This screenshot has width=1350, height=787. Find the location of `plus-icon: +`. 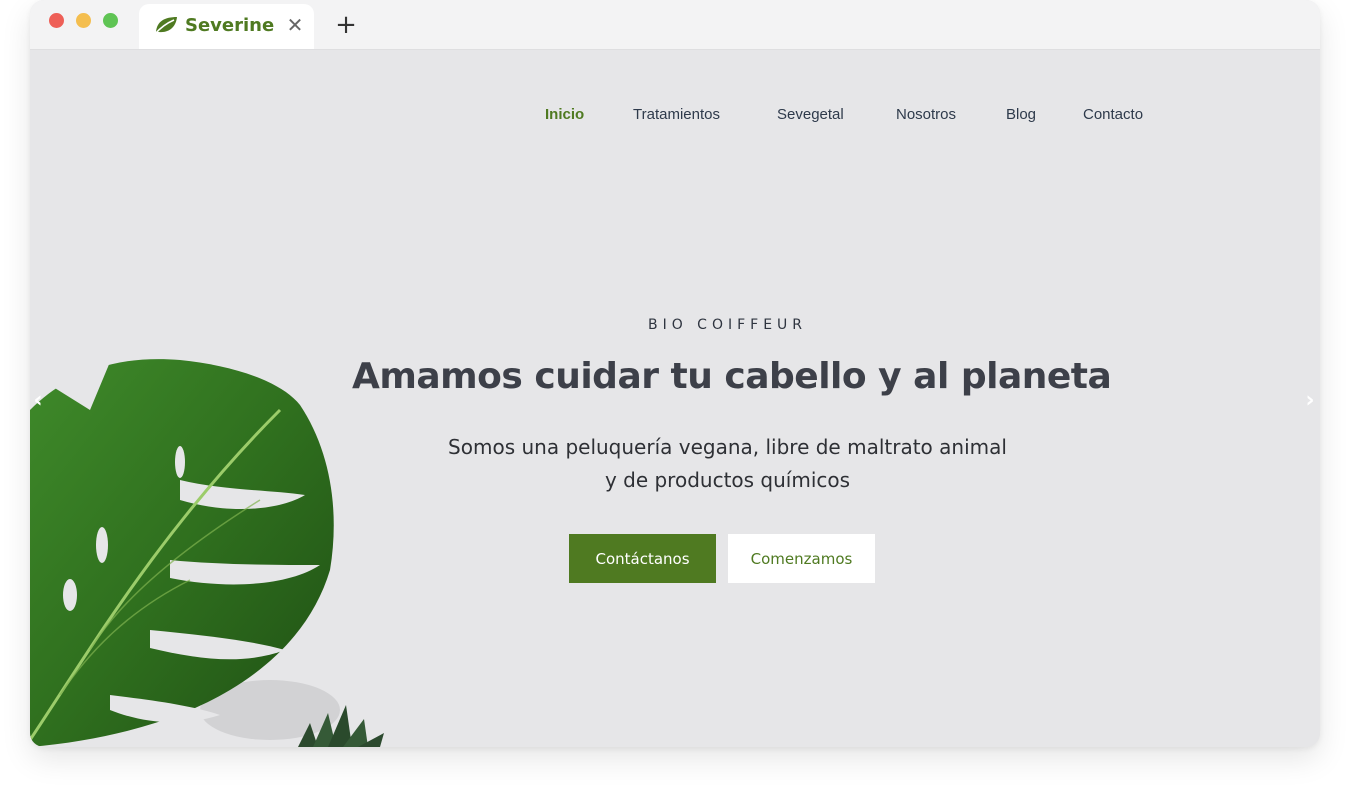

plus-icon: + is located at coordinates (346, 25).